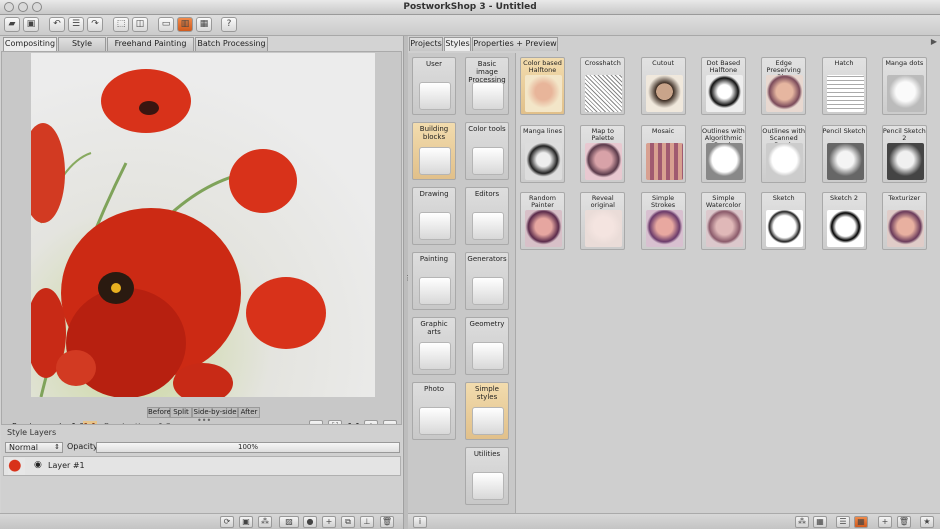  Describe the element at coordinates (487, 411) in the screenshot. I see `category-tile: Simple styles` at that location.